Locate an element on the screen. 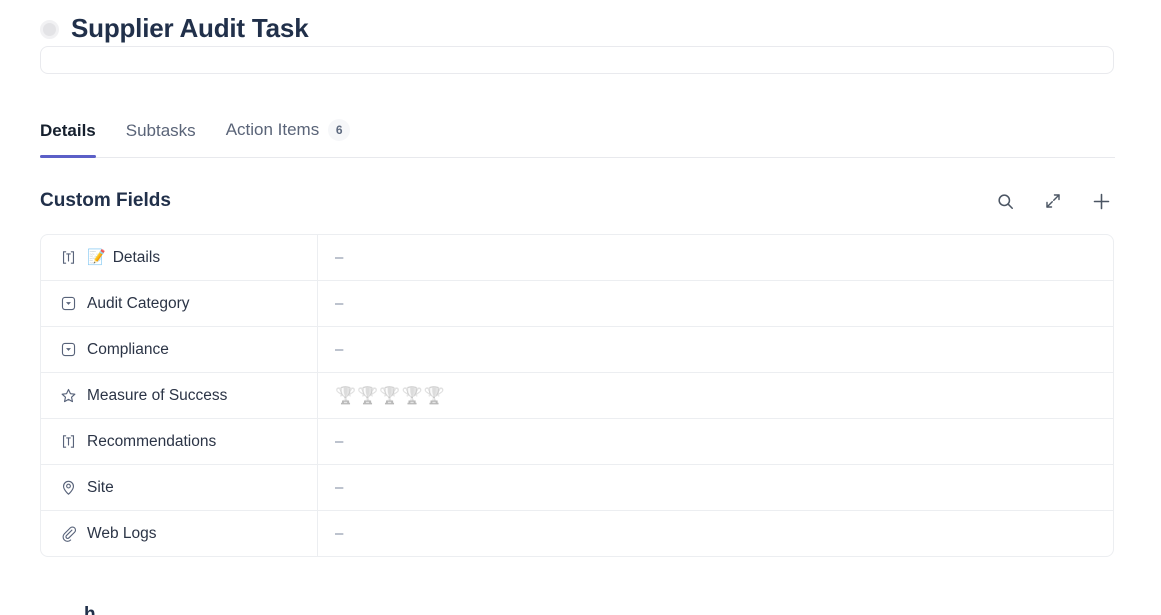 This screenshot has width=1161, height=615. field-label-cell: Measure of Success is located at coordinates (179, 395).